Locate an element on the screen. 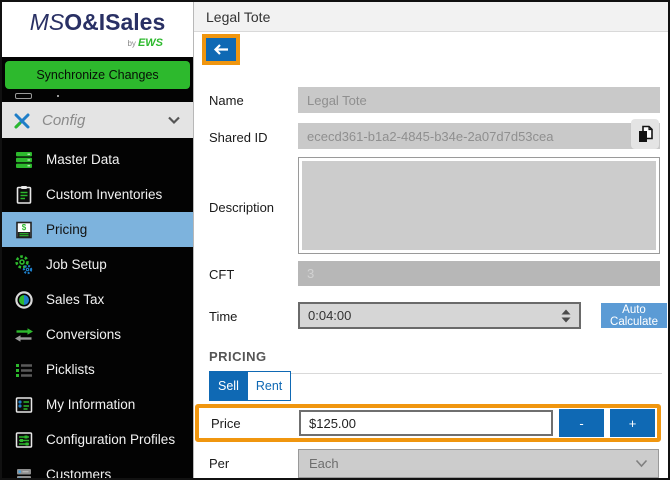 The width and height of the screenshot is (670, 480). sidebar-item-conversions: Conversions is located at coordinates (97, 334).